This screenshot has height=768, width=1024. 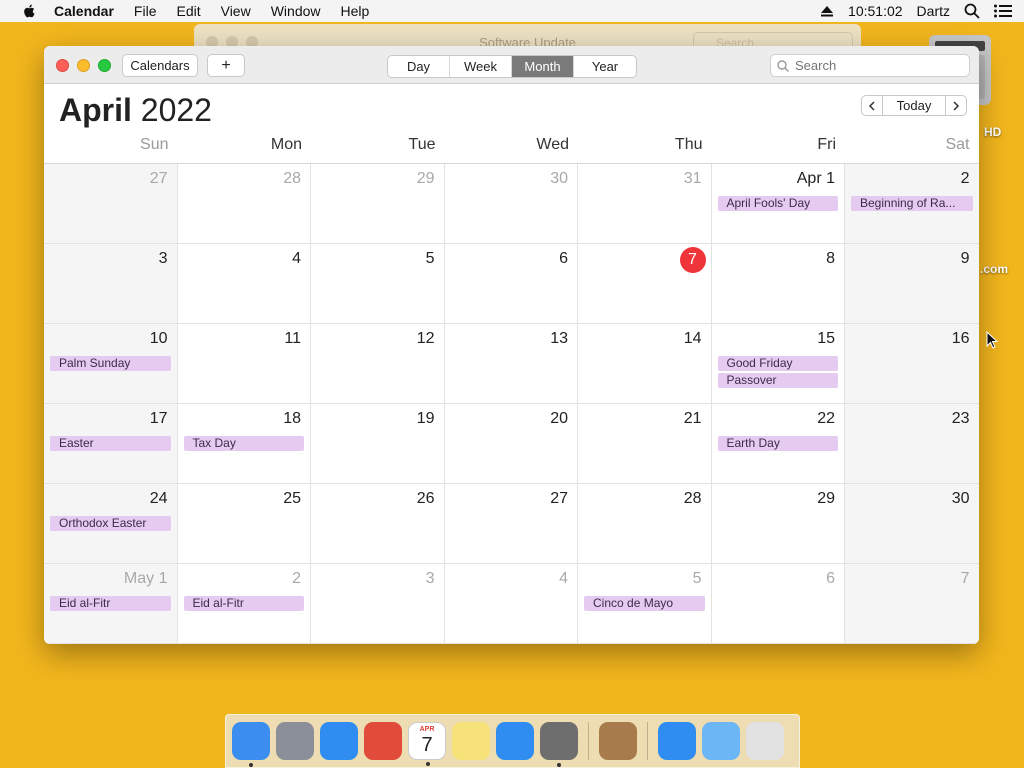 I want to click on day-cell: 16, so click(x=912, y=364).